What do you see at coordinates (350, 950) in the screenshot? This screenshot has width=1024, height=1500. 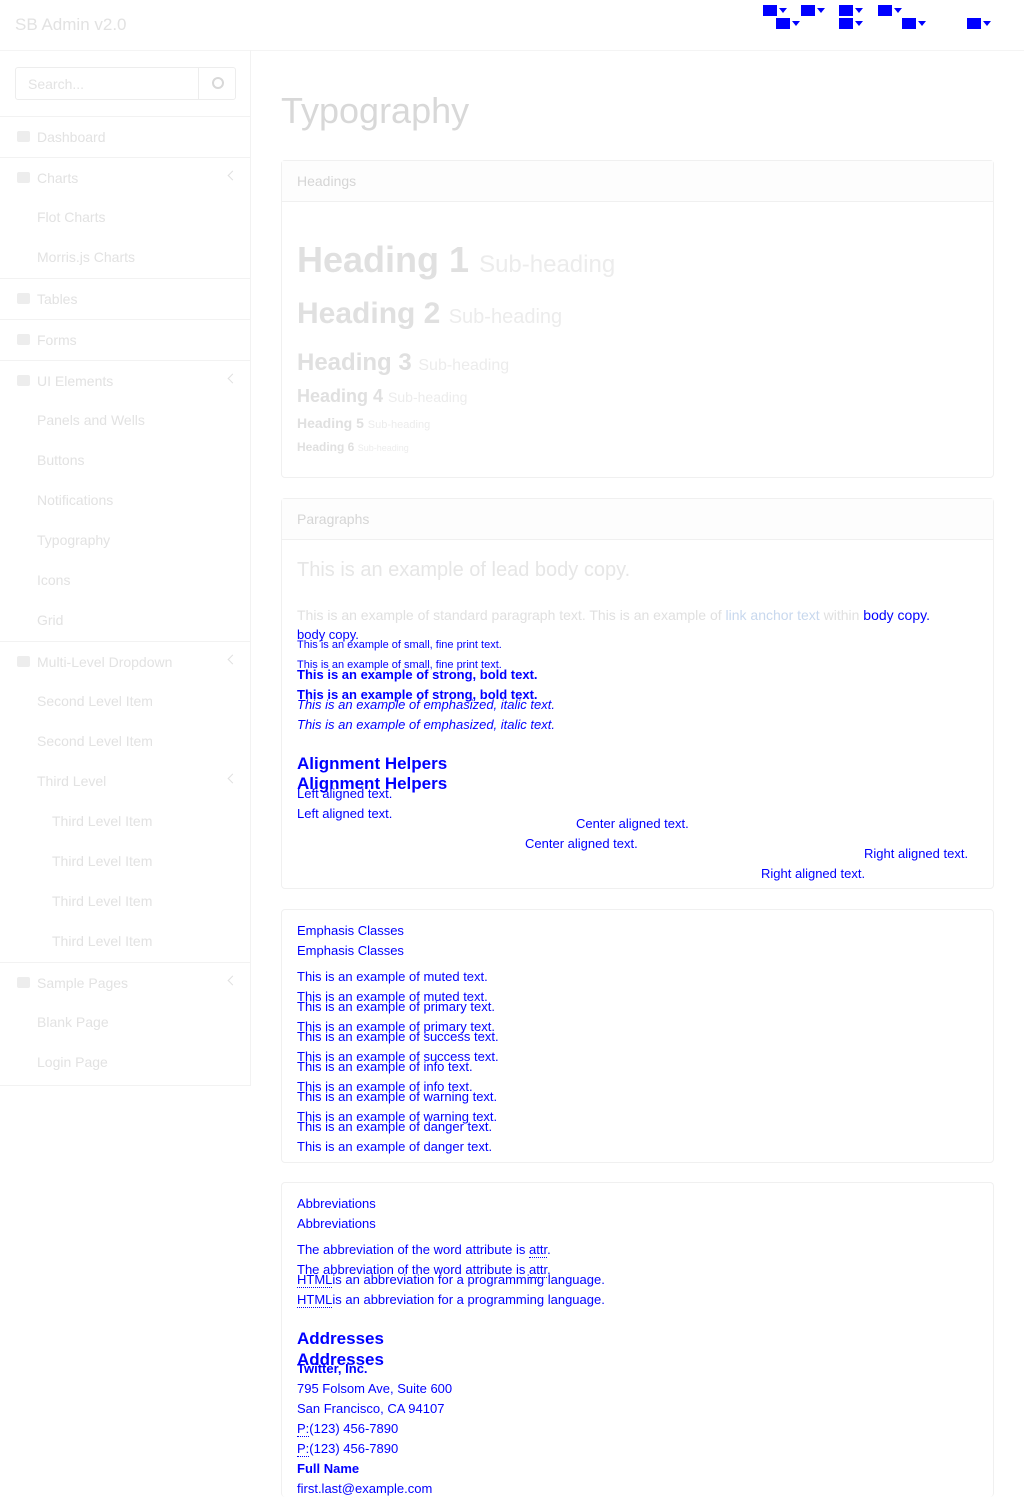 I see `panel-heading-ghost: Emphasis Classes` at bounding box center [350, 950].